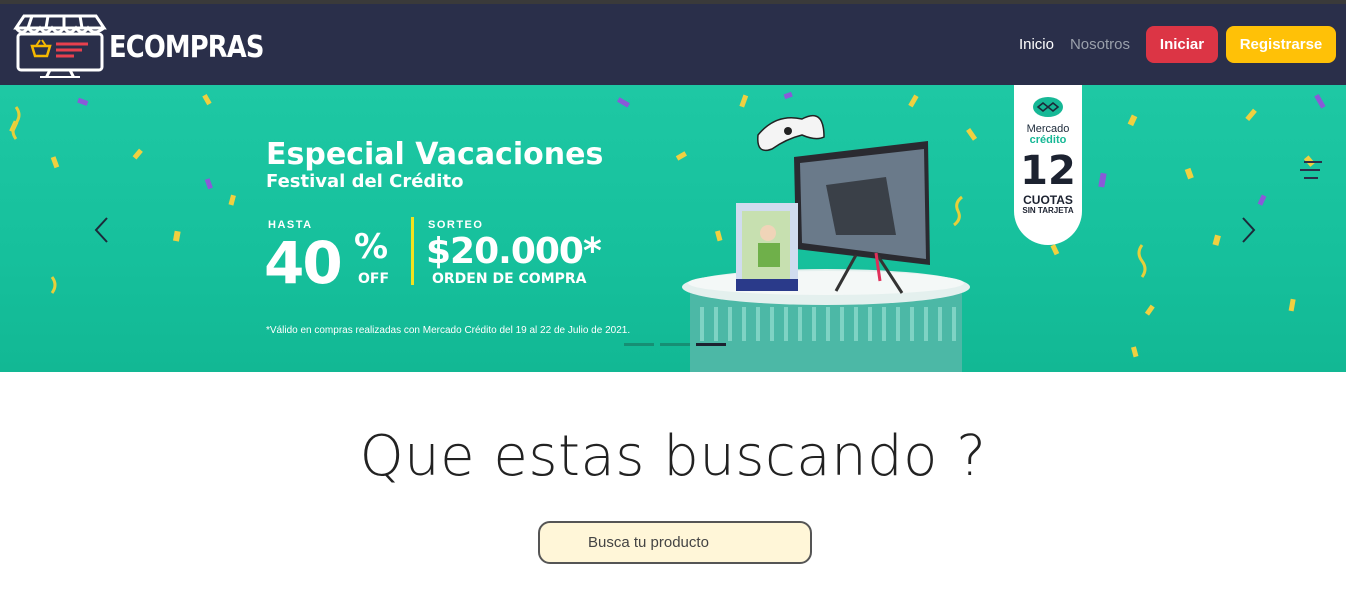 The width and height of the screenshot is (1346, 595). Describe the element at coordinates (412, 251) in the screenshot. I see `promo-divider` at that location.